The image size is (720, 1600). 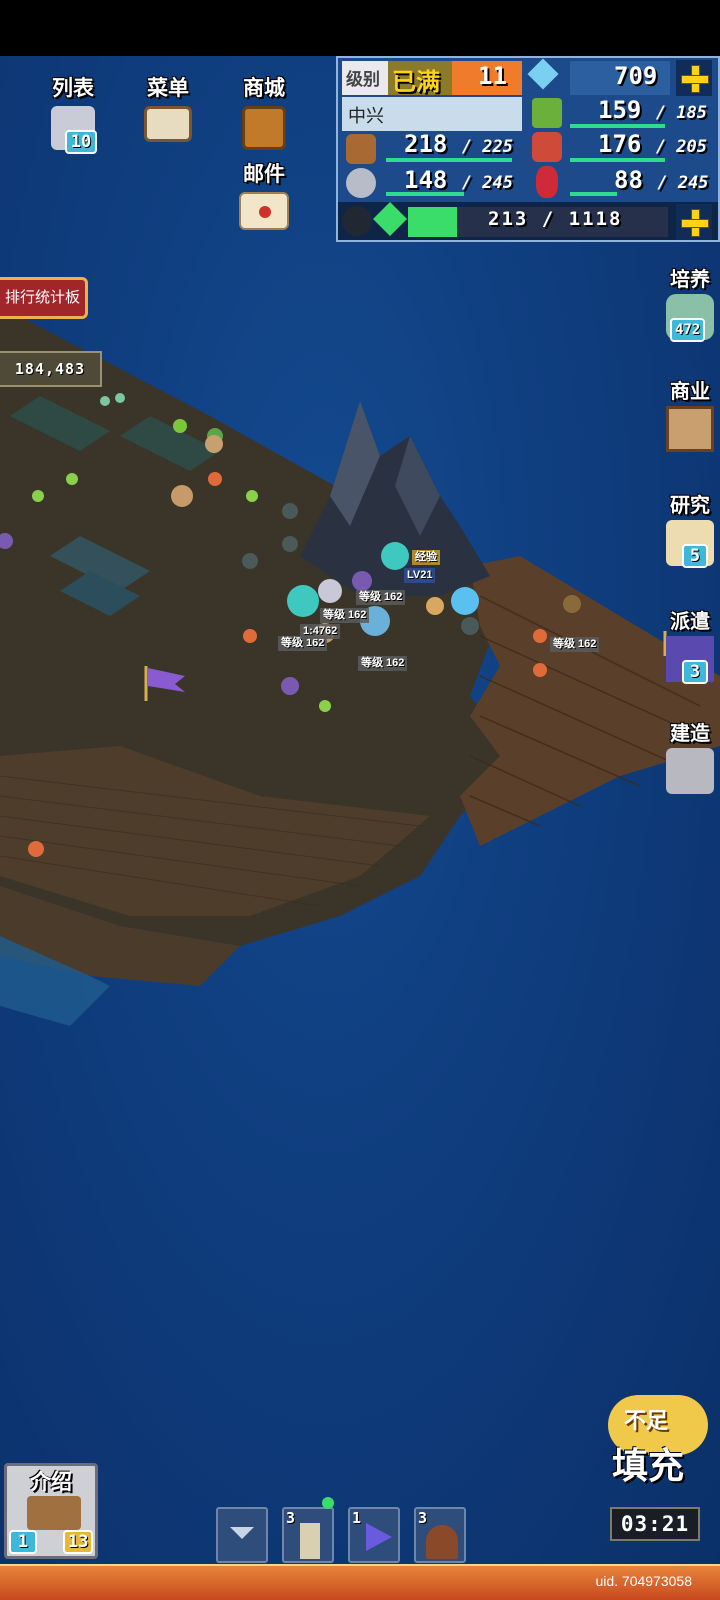 What do you see at coordinates (357, 221) in the screenshot?
I see `avatar-placeholder-icon` at bounding box center [357, 221].